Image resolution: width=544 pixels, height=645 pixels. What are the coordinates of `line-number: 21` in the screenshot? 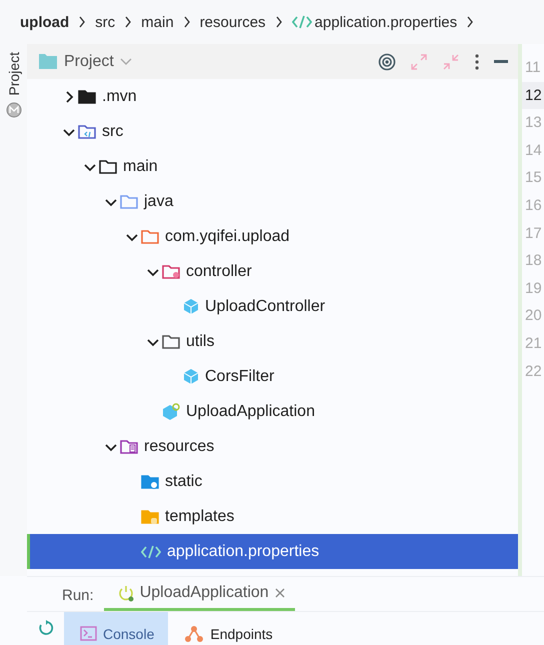 It's located at (533, 344).